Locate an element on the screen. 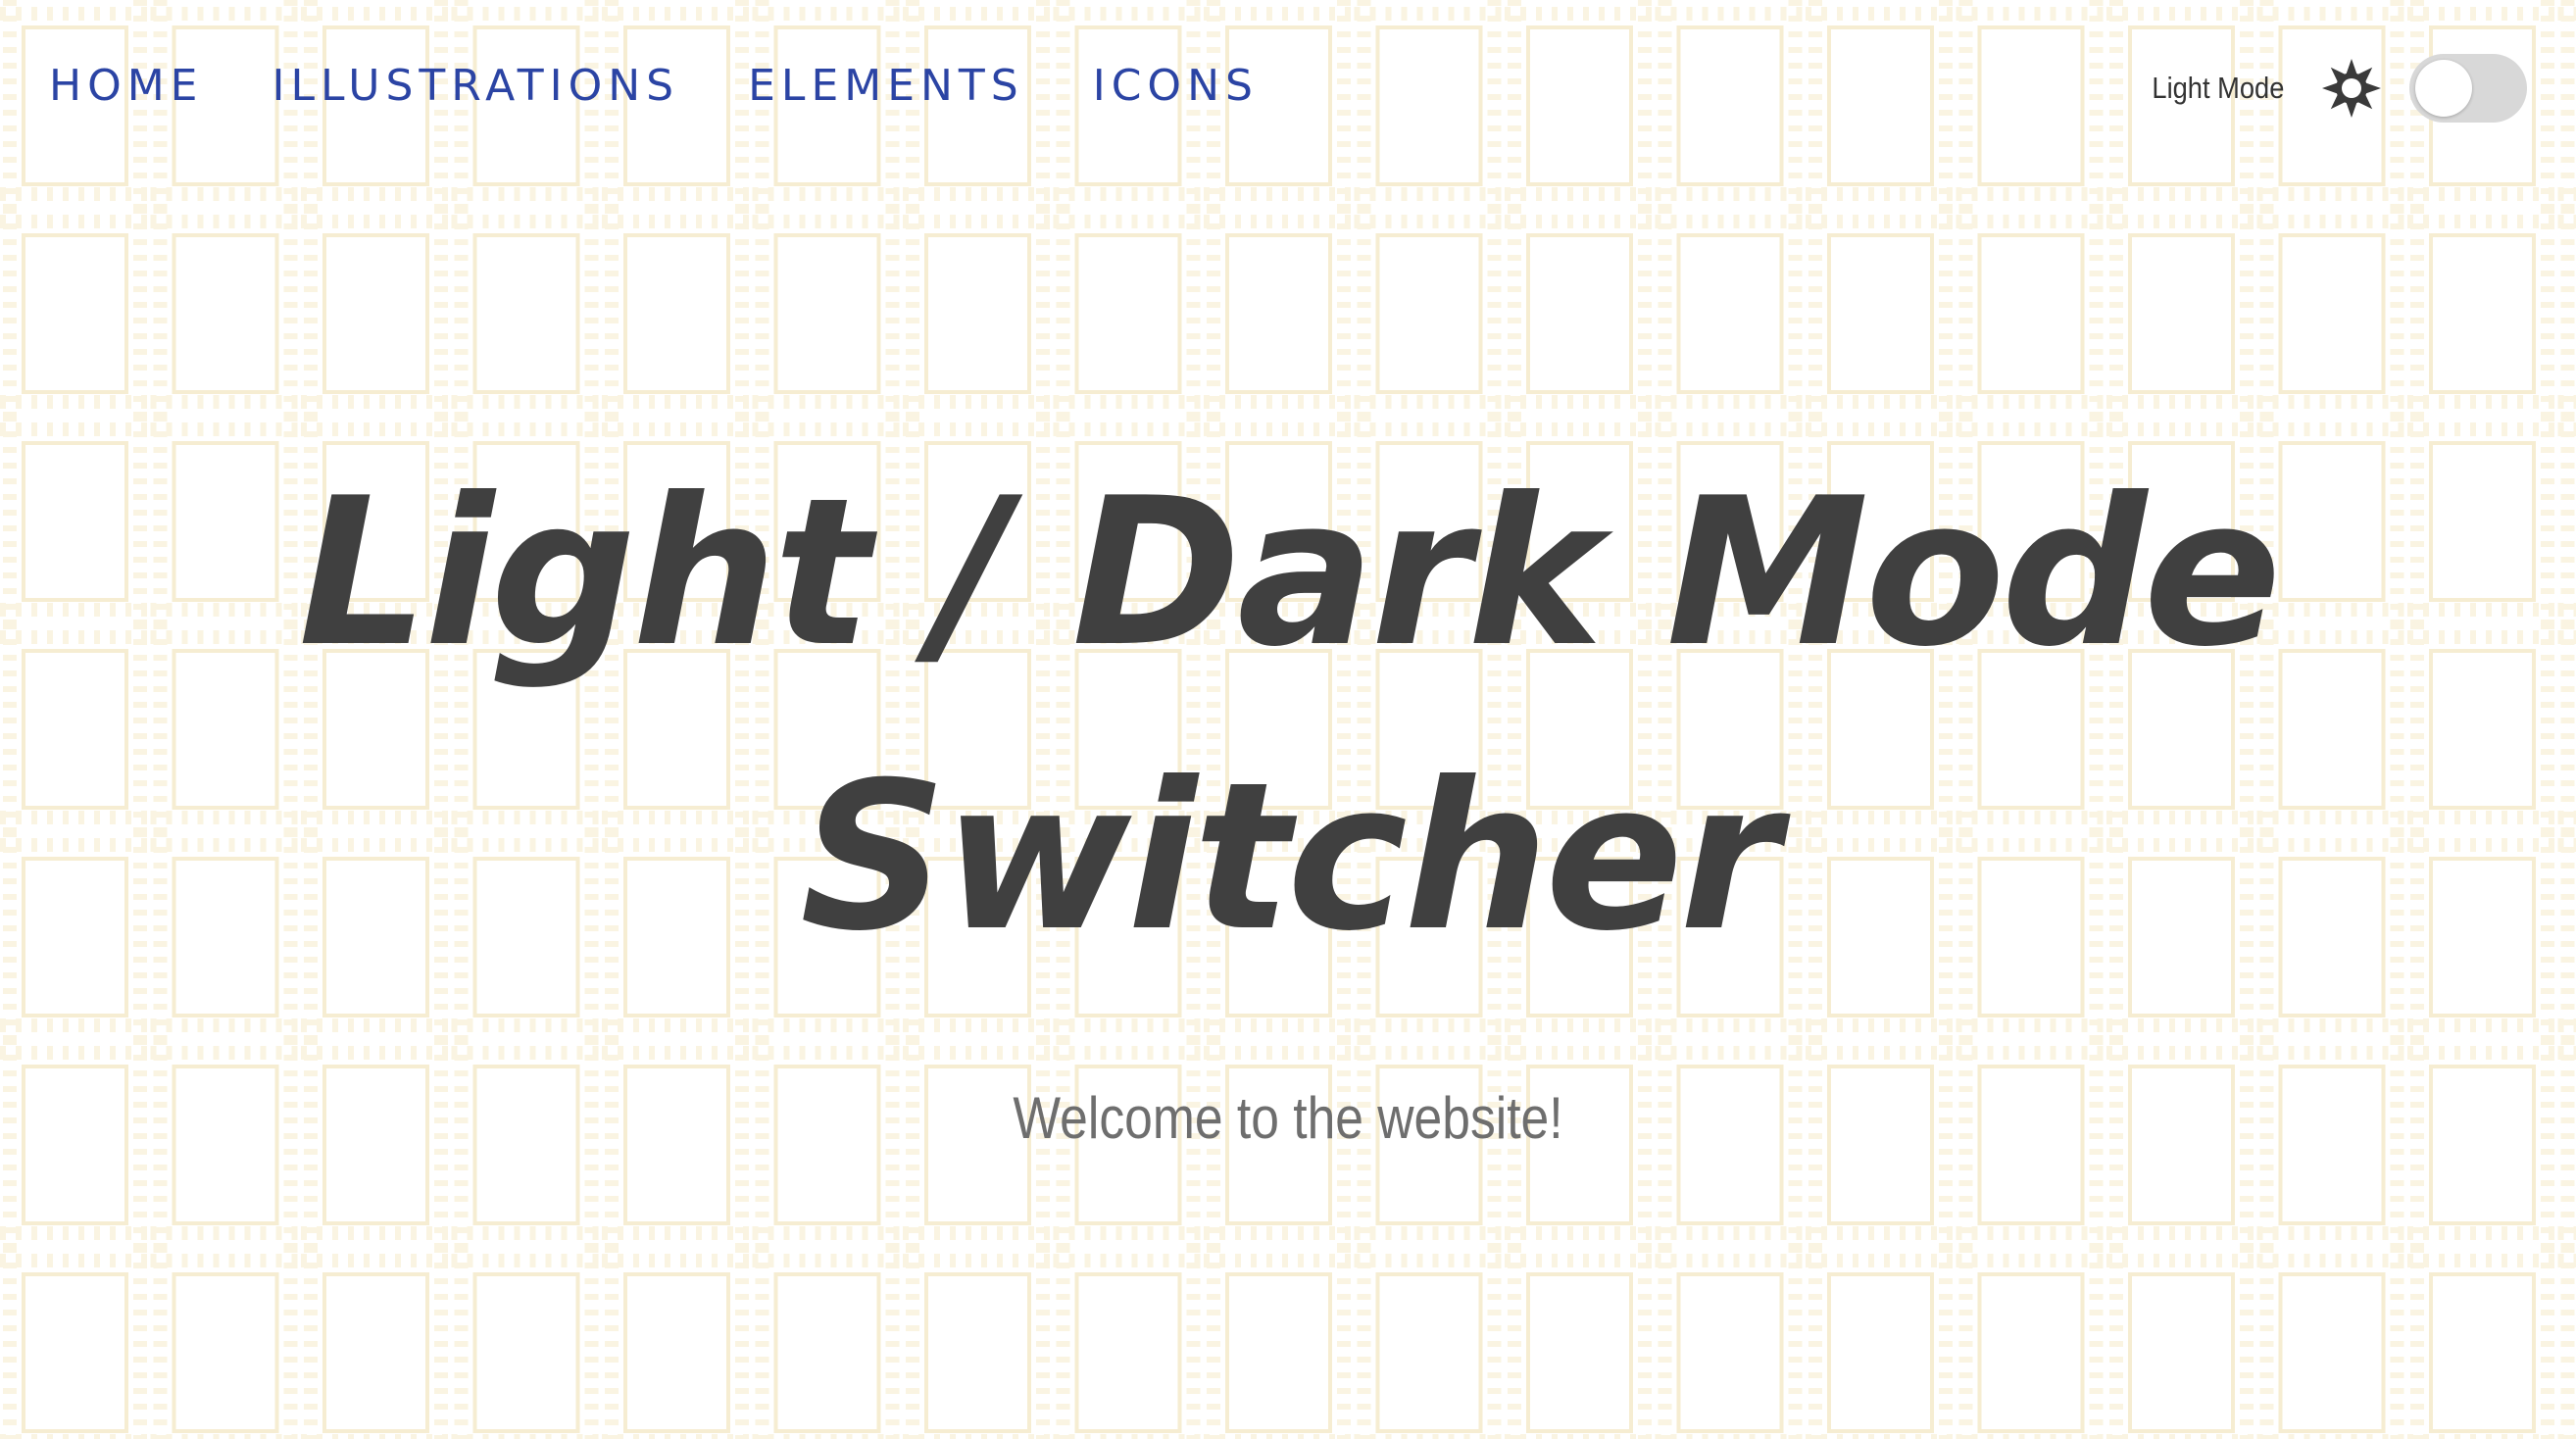 This screenshot has width=2576, height=1439. toggle-knob is located at coordinates (2443, 89).